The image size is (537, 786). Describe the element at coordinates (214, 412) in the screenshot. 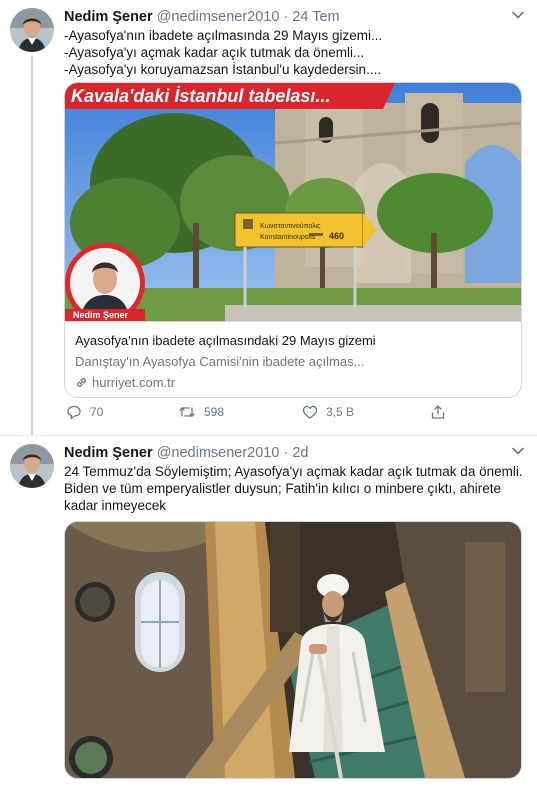

I see `retweet-count: 598` at that location.